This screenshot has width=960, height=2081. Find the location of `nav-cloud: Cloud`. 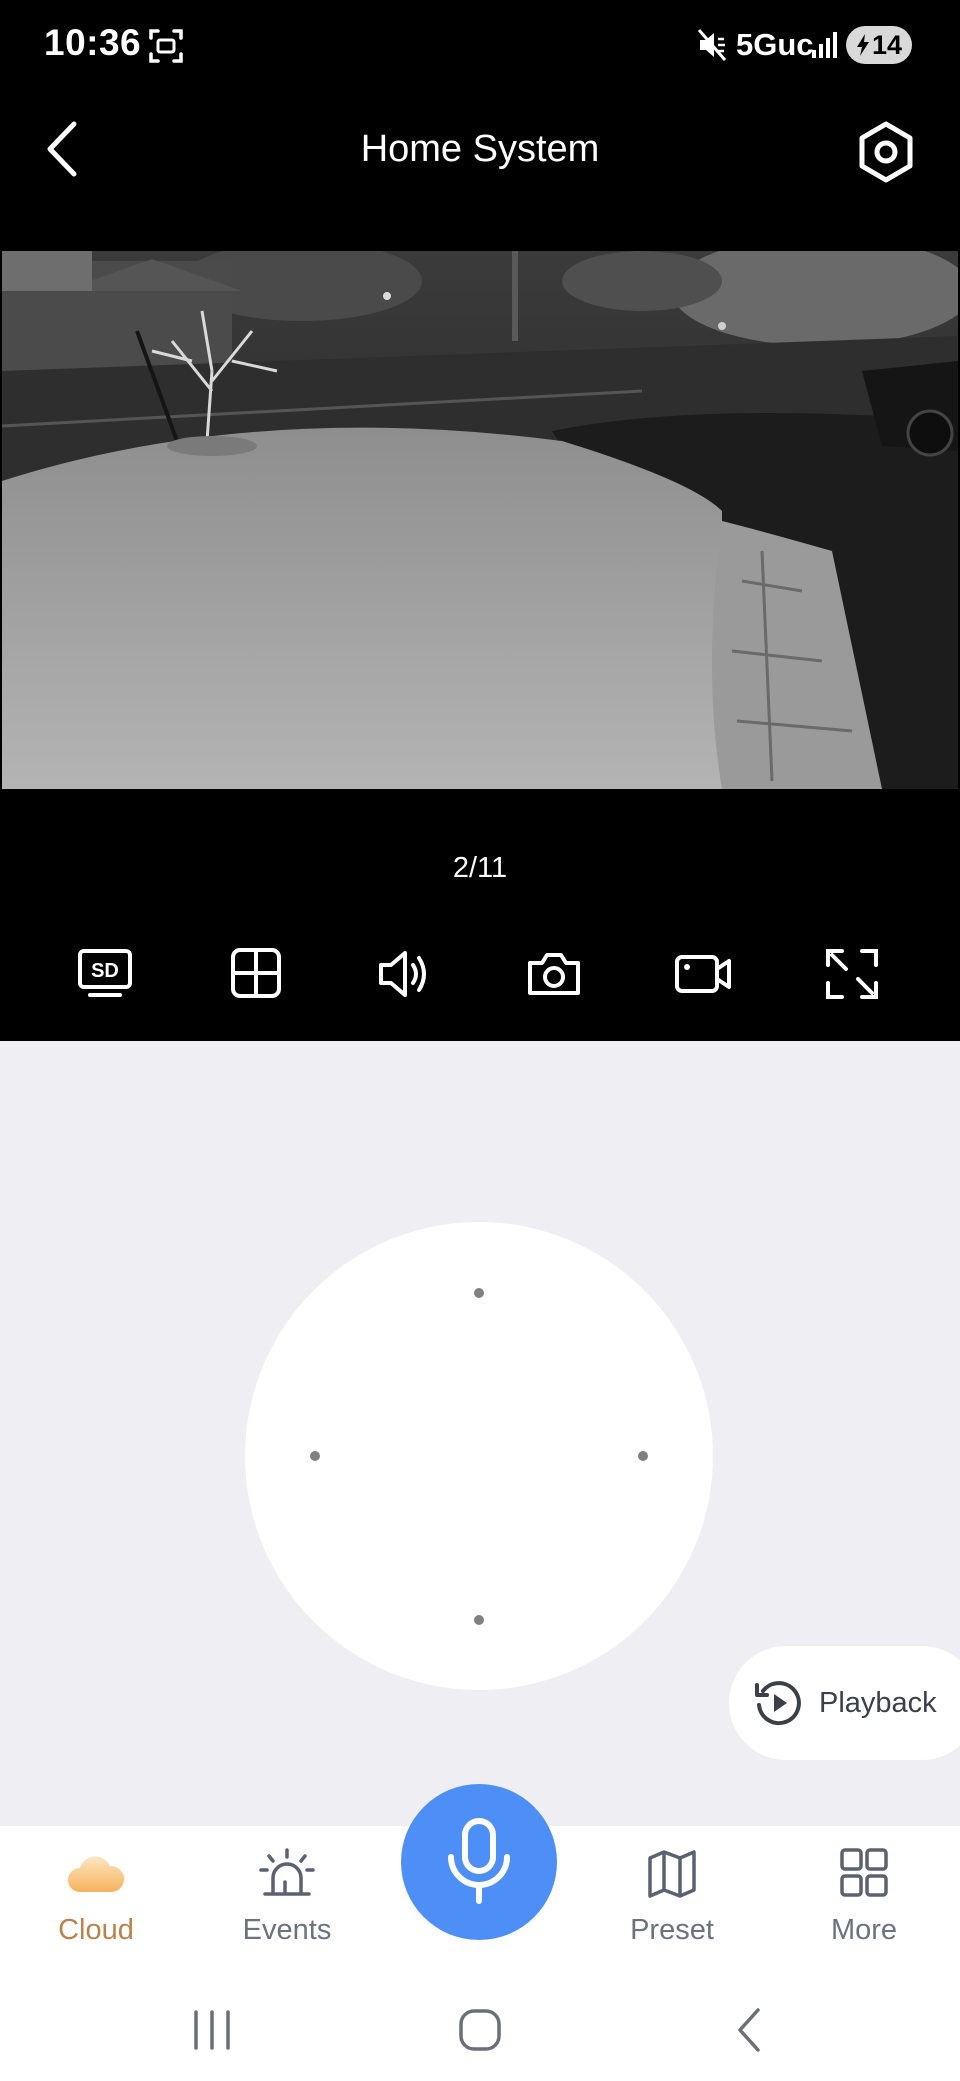

nav-cloud: Cloud is located at coordinates (96, 1896).